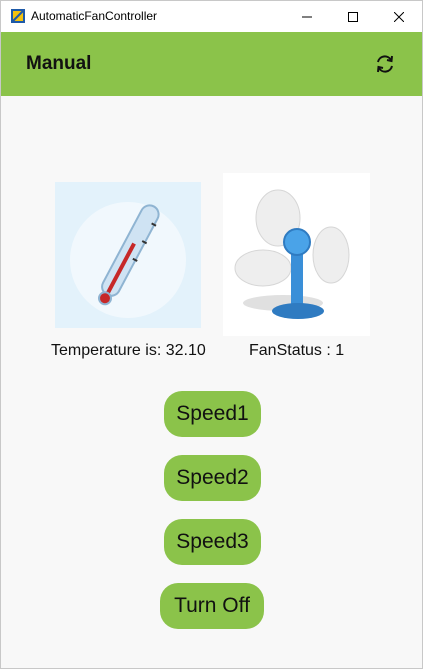  What do you see at coordinates (59, 63) in the screenshot?
I see `page-title: Manual` at bounding box center [59, 63].